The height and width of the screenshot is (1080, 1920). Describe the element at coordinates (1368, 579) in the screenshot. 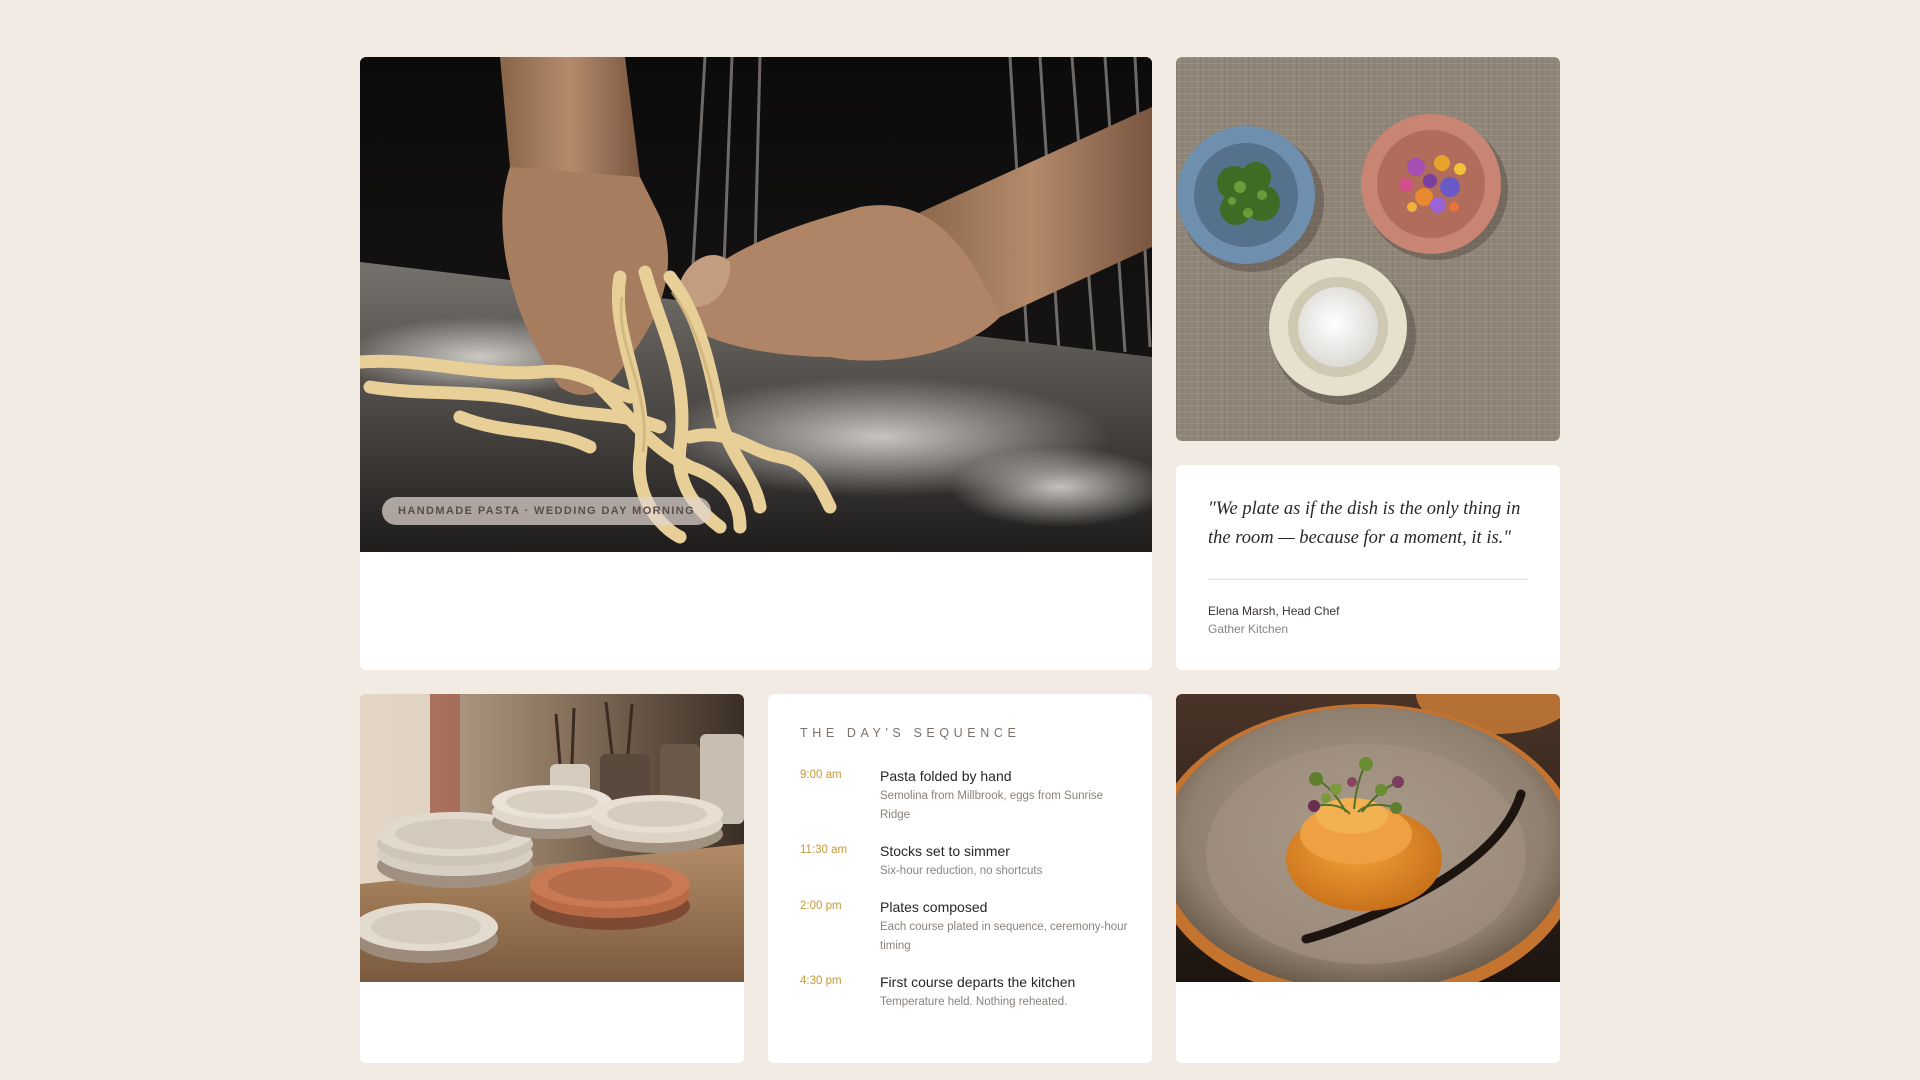

I see `quote-divider` at that location.